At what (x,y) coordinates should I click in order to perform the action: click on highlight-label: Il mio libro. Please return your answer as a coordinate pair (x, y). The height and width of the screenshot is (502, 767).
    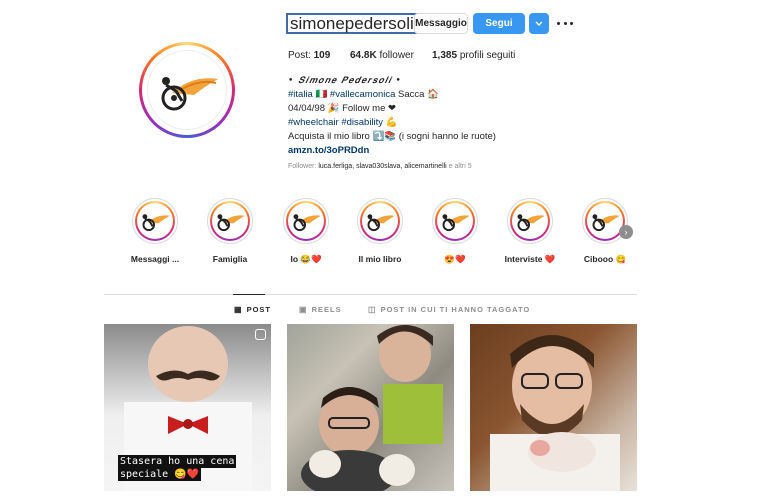
    Looking at the image, I should click on (380, 259).